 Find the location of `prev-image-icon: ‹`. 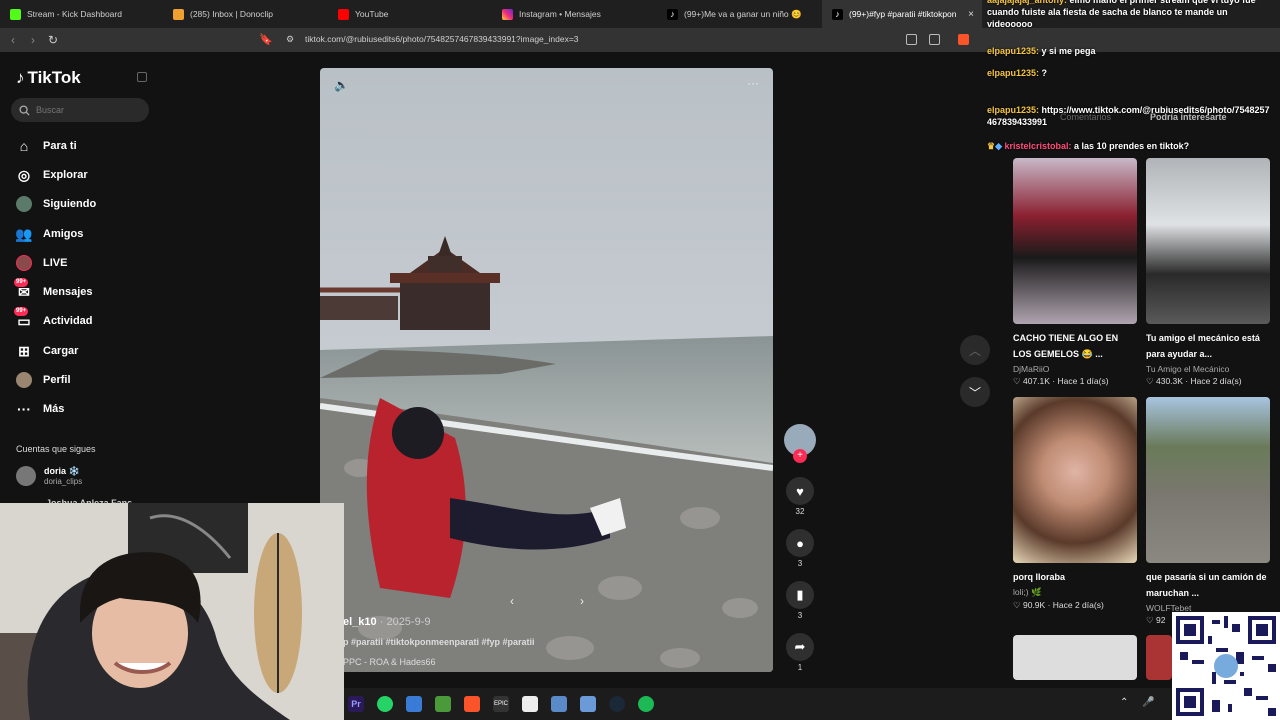

prev-image-icon: ‹ is located at coordinates (512, 601).